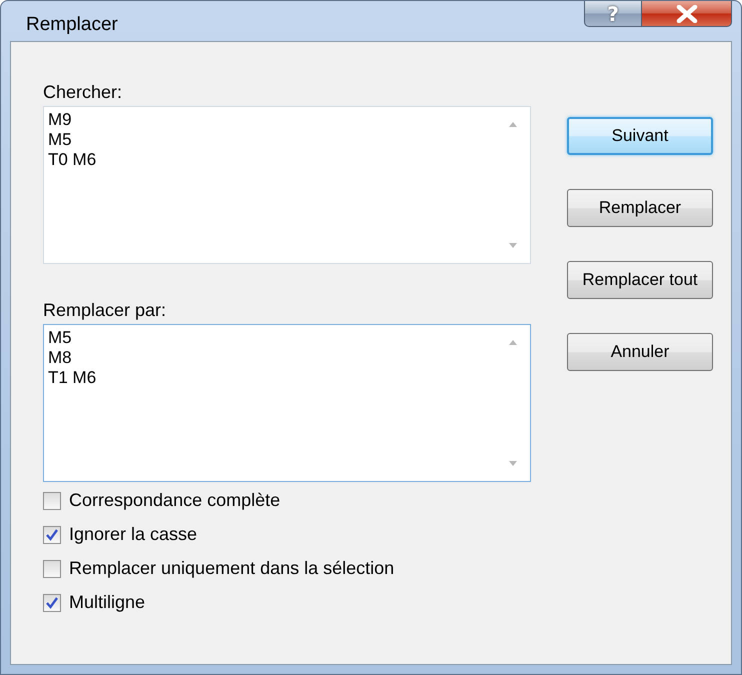  What do you see at coordinates (83, 92) in the screenshot?
I see `field-label: Chercher:` at bounding box center [83, 92].